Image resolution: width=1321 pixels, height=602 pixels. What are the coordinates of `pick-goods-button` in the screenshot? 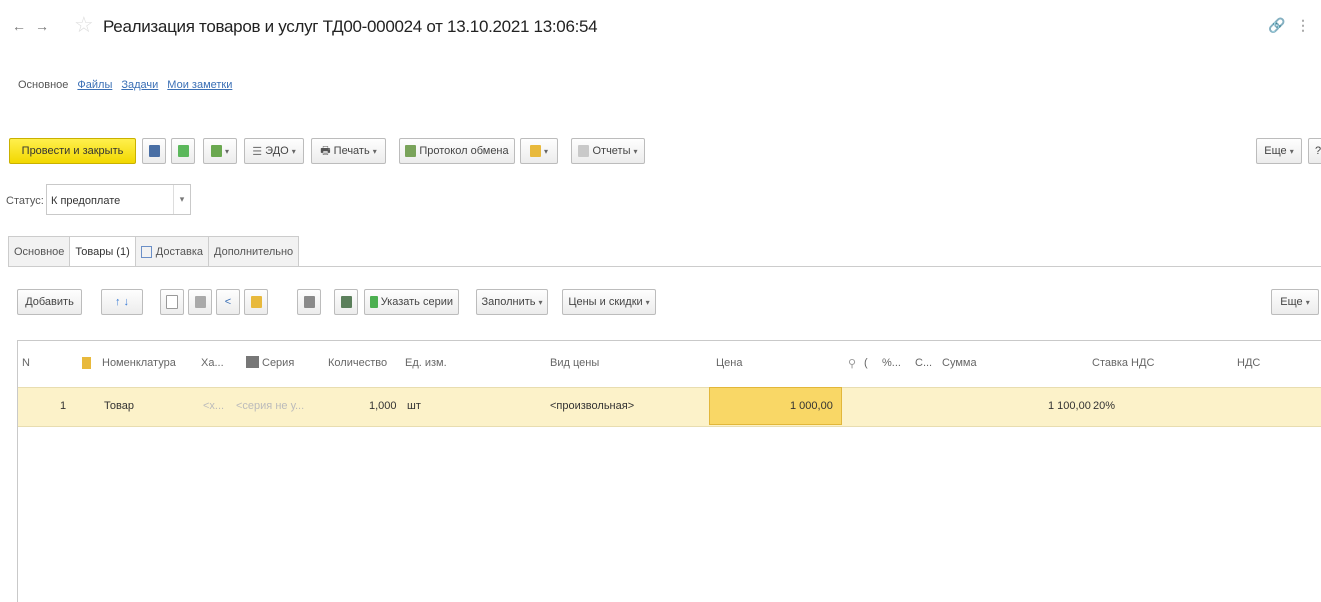 It's located at (256, 302).